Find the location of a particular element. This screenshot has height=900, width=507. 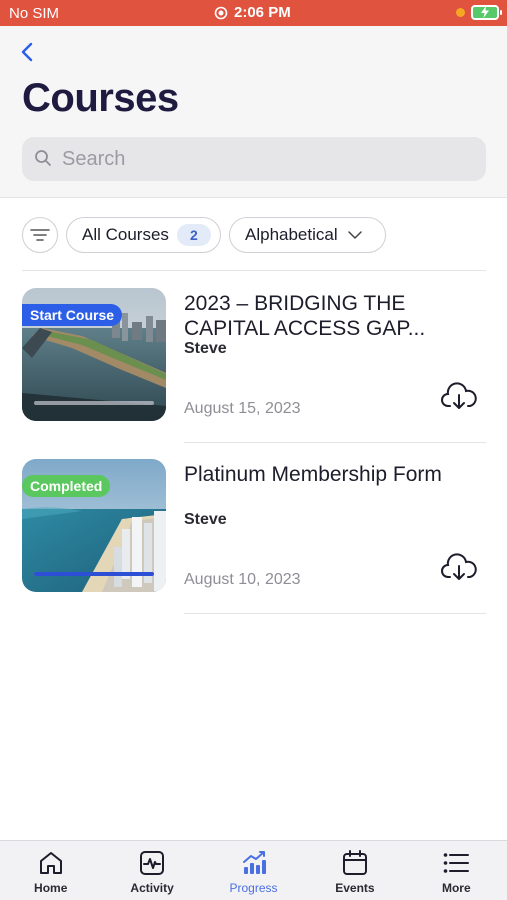

tab-activity: Activity is located at coordinates (151, 870).